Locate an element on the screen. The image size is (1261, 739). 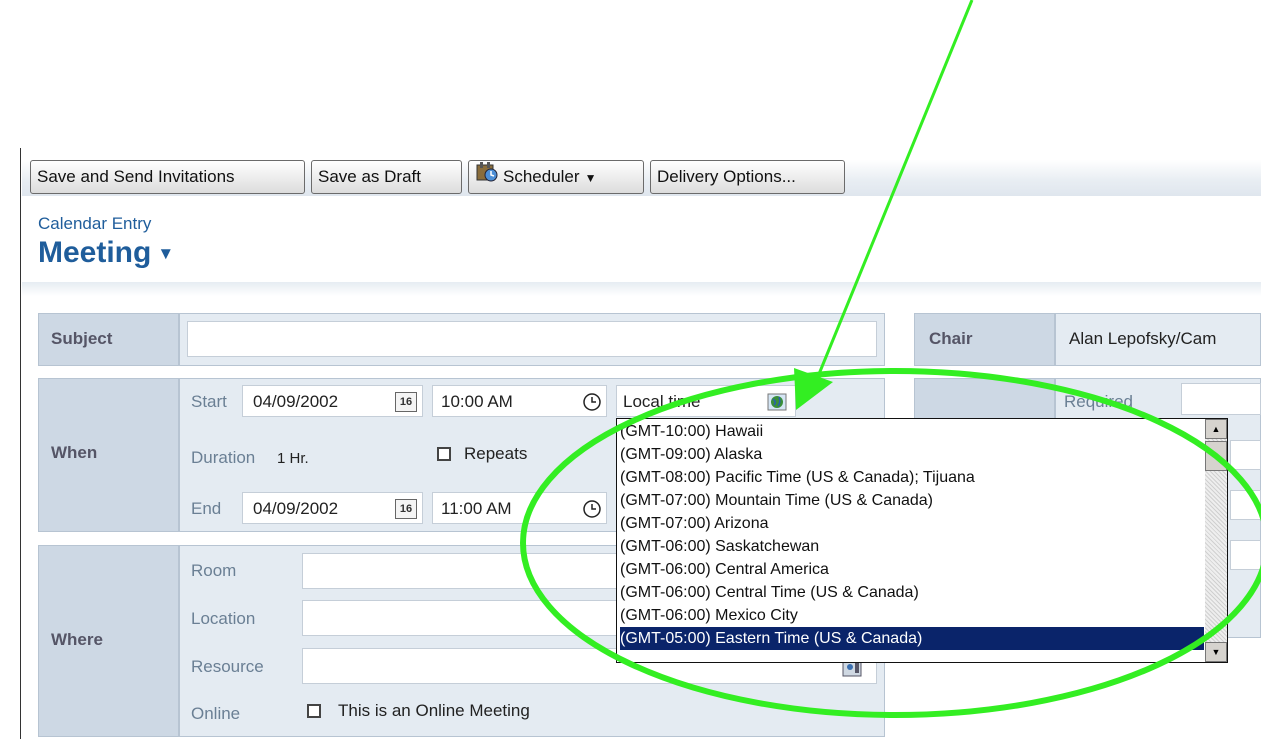
form-title: Meeting ▼ is located at coordinates (106, 253).